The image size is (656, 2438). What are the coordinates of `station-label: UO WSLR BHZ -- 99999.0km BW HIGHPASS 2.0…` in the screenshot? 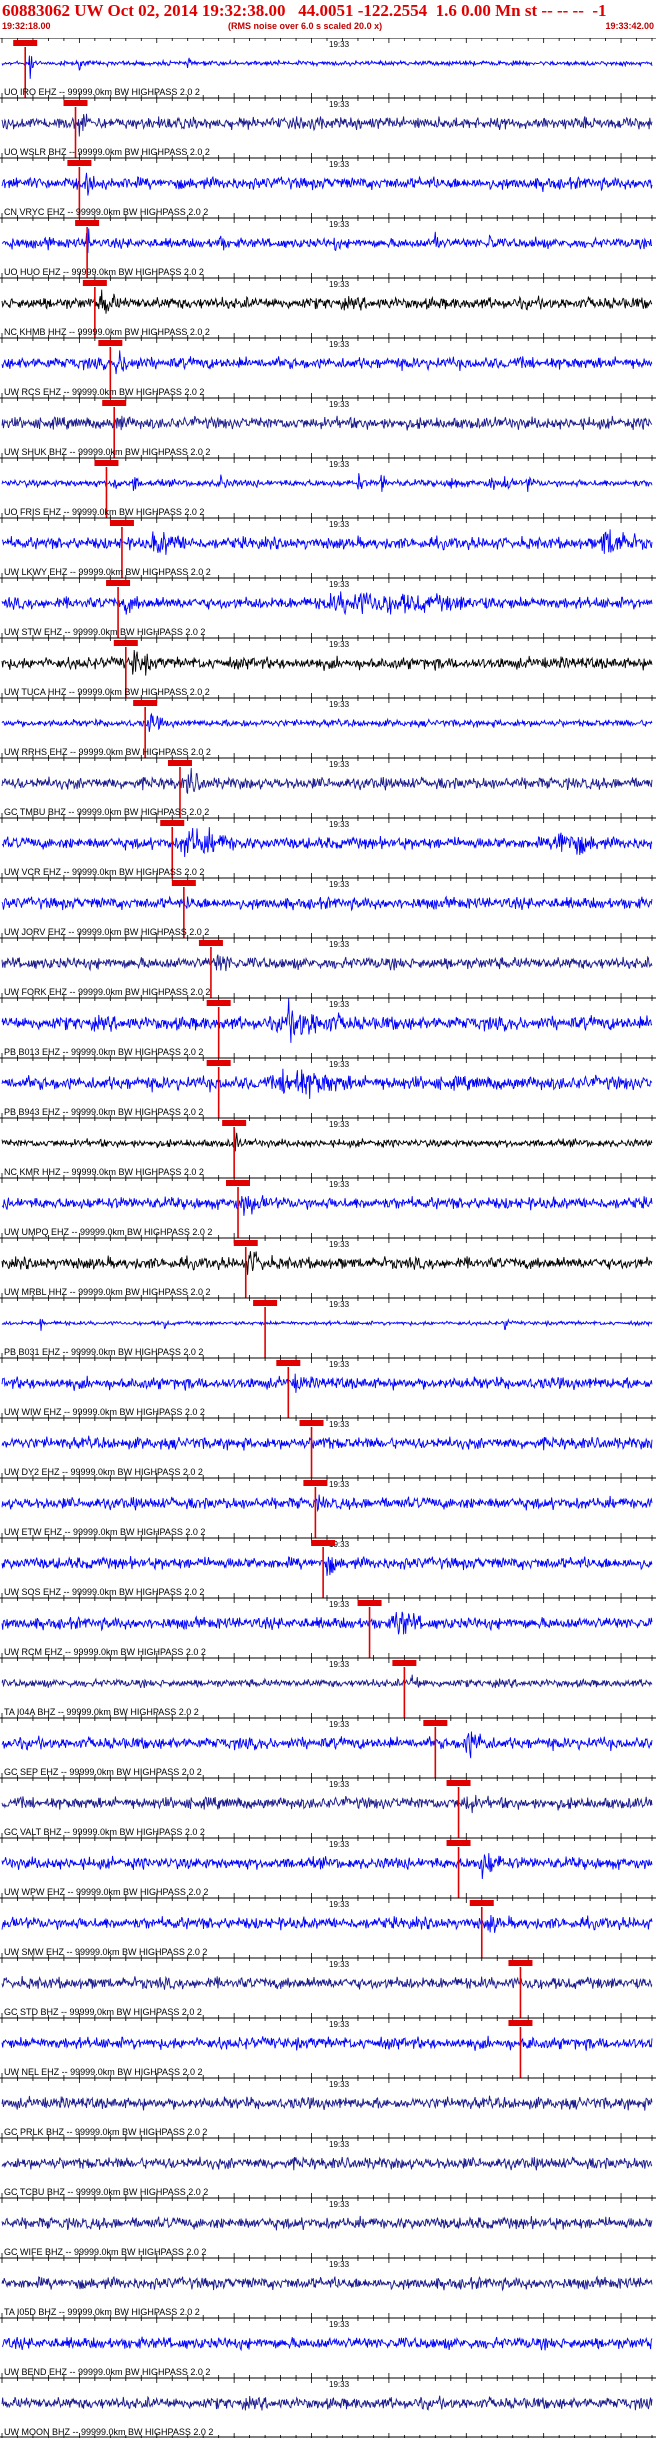 It's located at (107, 152).